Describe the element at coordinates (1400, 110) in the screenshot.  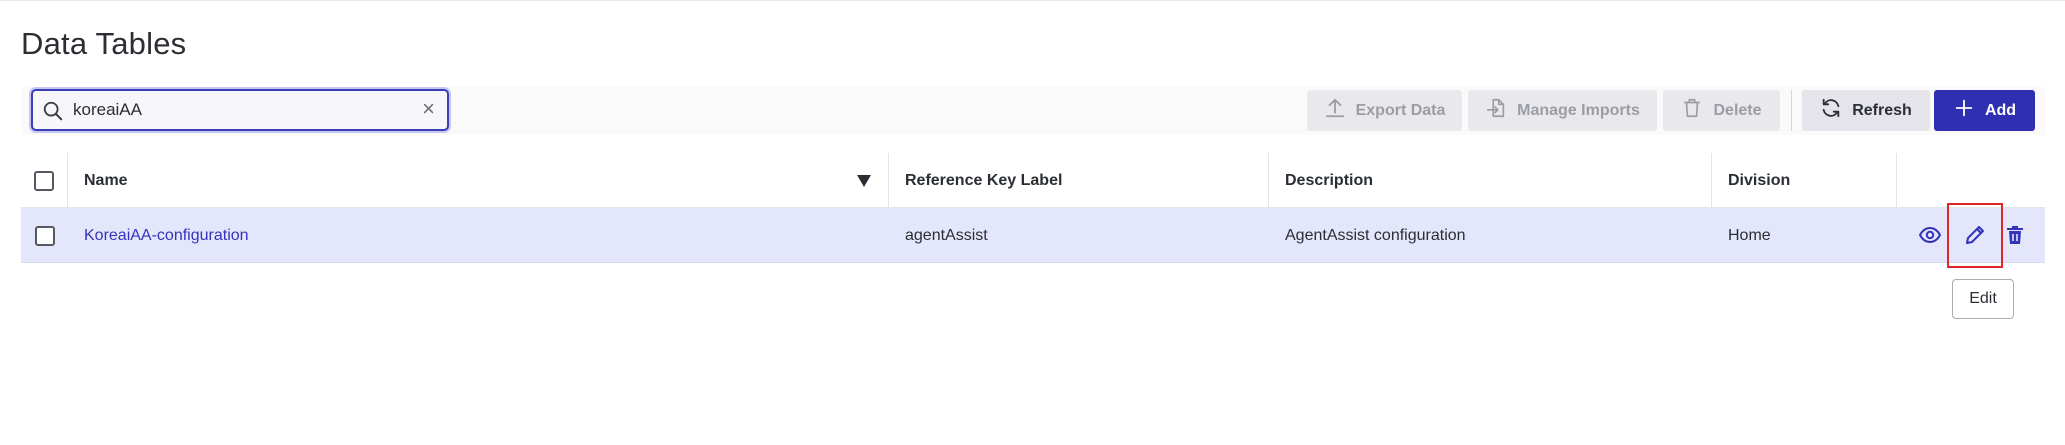
I see `export-data-label: Export Data` at that location.